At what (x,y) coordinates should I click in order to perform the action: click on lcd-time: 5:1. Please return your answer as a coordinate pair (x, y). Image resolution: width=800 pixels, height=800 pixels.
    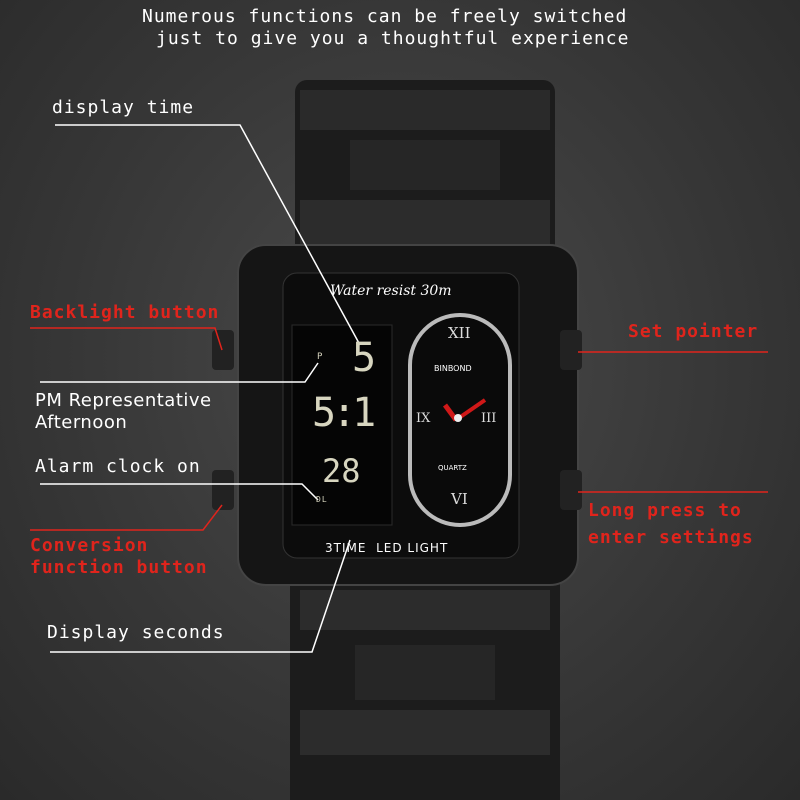
    Looking at the image, I should click on (344, 413).